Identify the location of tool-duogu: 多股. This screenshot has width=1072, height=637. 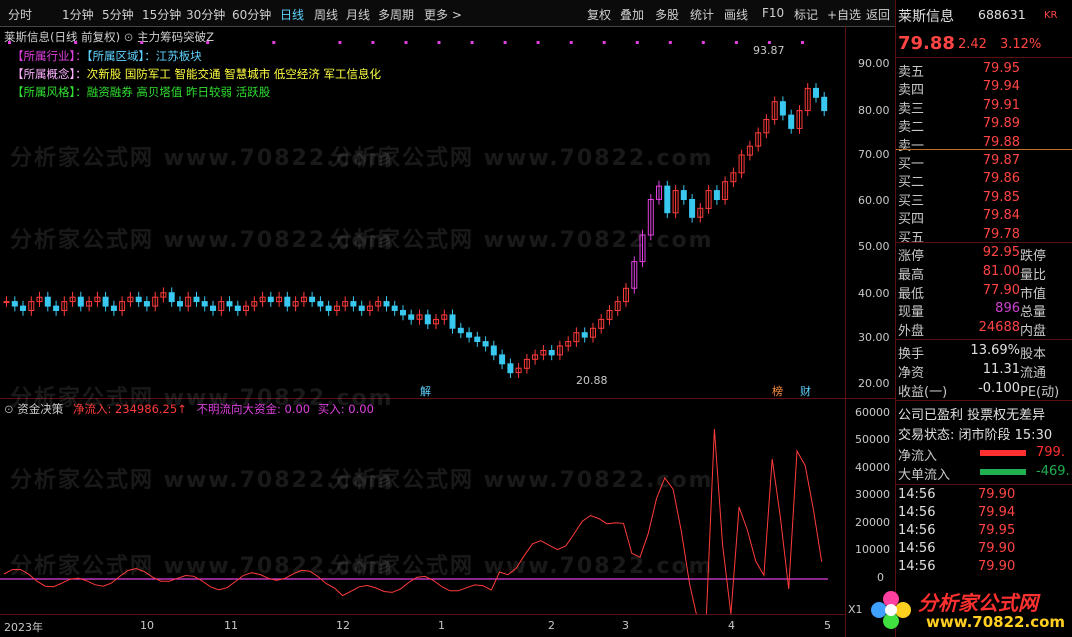
(667, 14).